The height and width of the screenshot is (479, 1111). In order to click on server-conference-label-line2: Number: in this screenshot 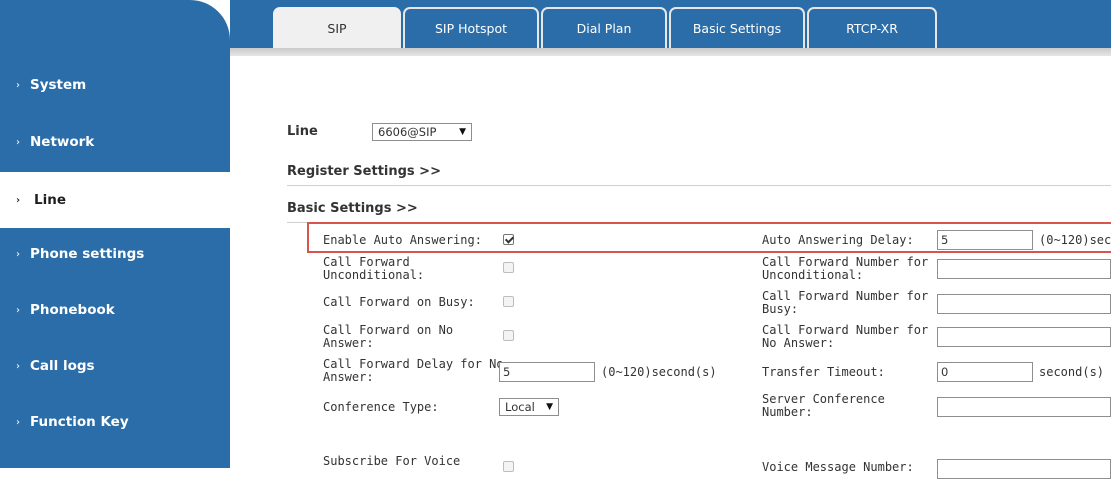, I will do `click(787, 412)`.